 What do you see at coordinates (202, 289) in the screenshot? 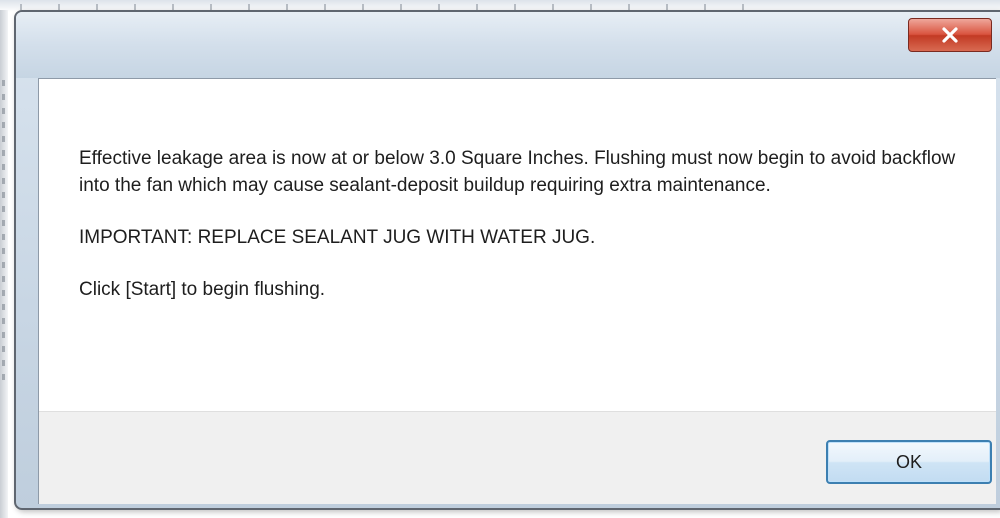
I see `message-paragraph-instruction: Click [Start] to begin flushing.` at bounding box center [202, 289].